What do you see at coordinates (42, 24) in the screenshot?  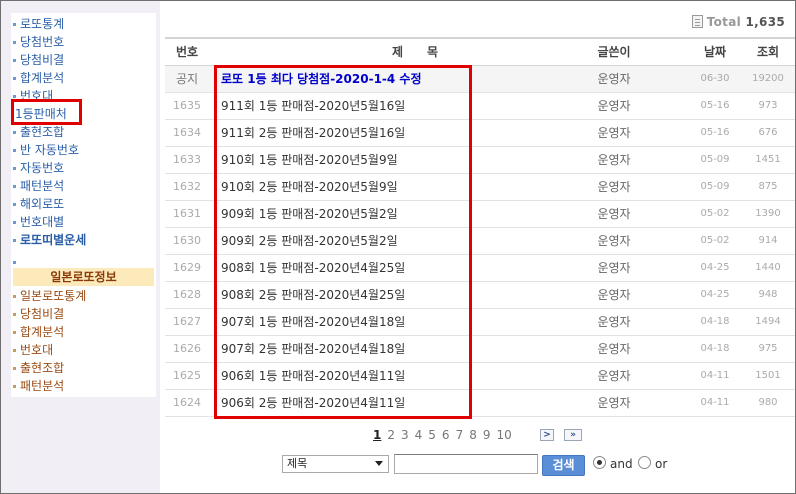 I see `sidebar-item-label: 로또통계` at bounding box center [42, 24].